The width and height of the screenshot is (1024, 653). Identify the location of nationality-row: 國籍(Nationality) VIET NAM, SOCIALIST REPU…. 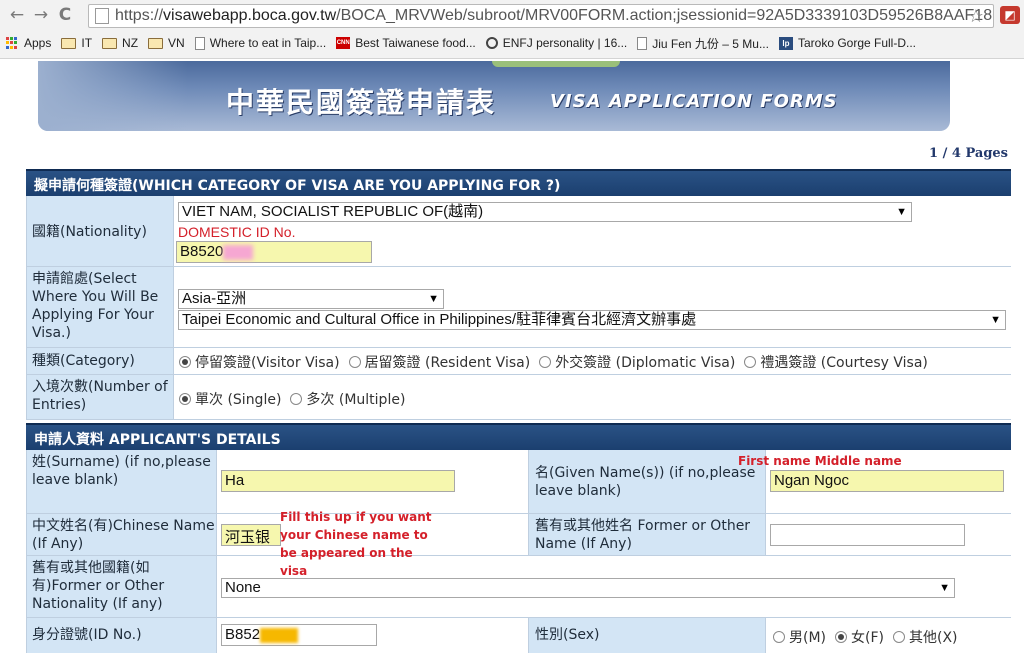
(518, 231).